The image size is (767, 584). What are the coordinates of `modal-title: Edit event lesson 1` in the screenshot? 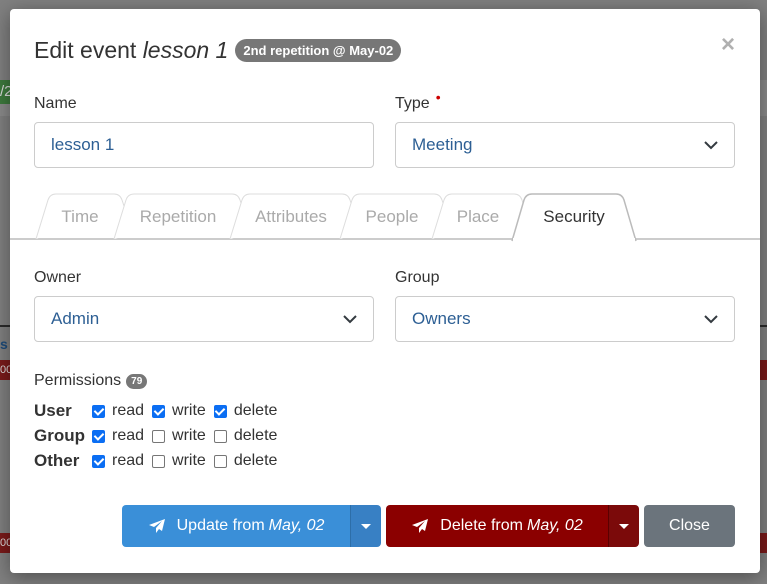 It's located at (131, 50).